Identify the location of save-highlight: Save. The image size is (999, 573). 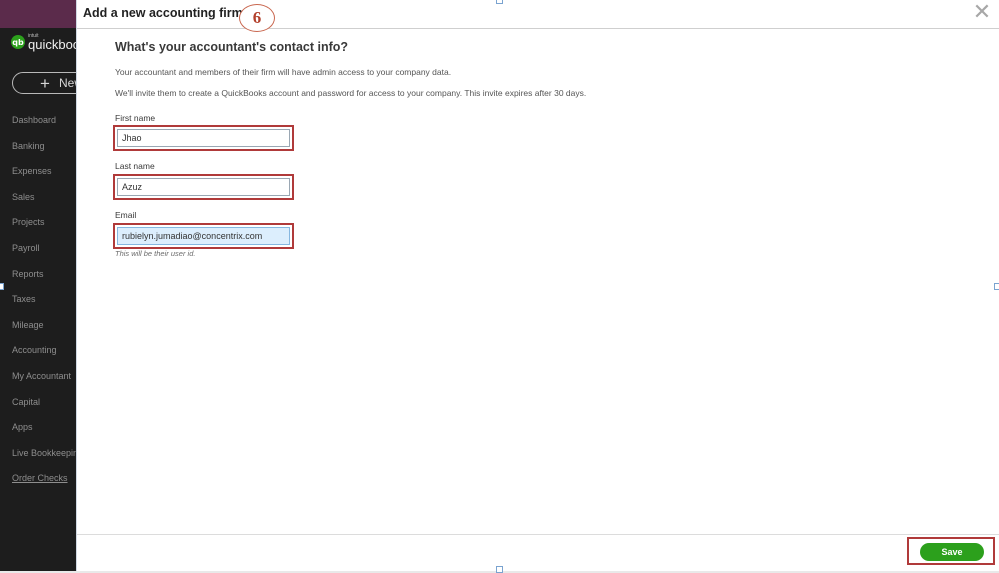
(951, 551).